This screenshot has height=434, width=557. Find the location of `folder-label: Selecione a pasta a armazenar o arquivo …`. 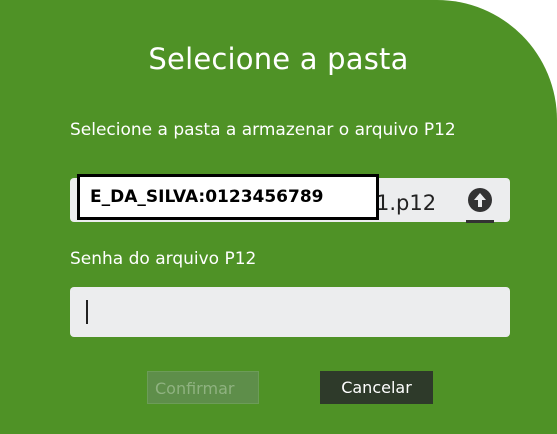

folder-label: Selecione a pasta a armazenar o arquivo … is located at coordinates (263, 130).